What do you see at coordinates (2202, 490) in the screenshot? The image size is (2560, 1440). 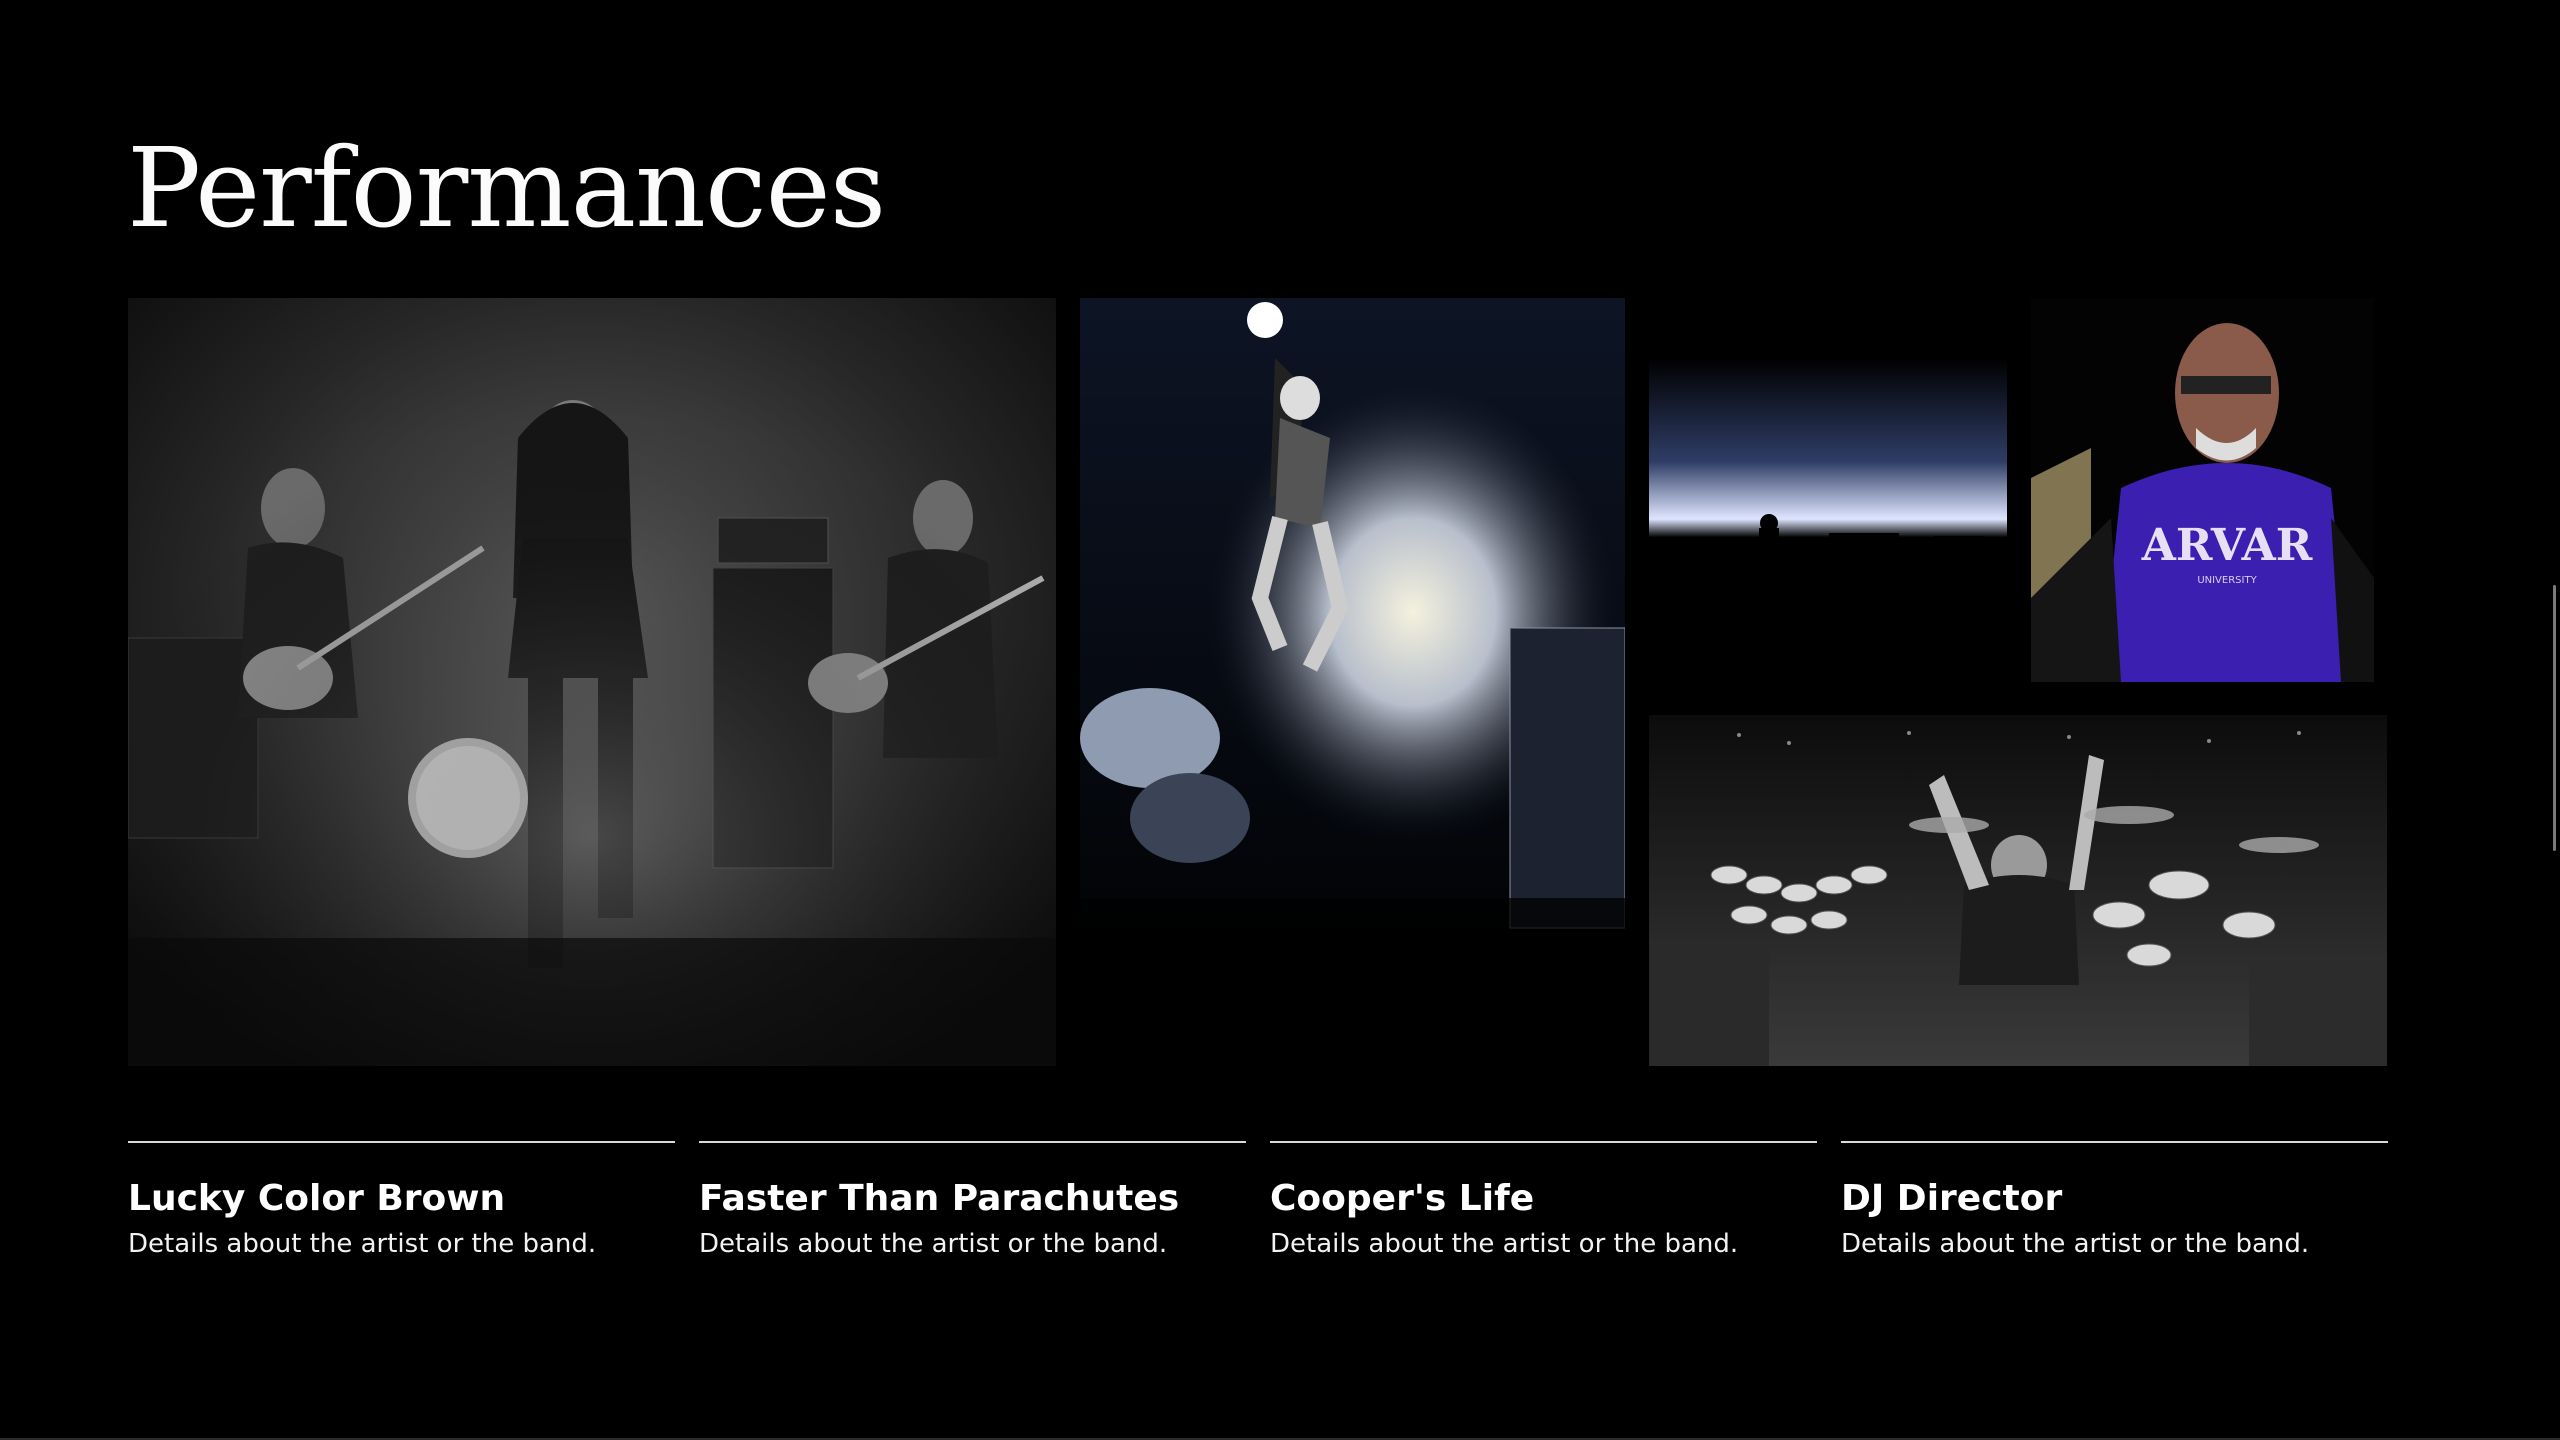 I see `harvard-hoodie-portrait-photo: ARVAR UNIVERSITY` at bounding box center [2202, 490].